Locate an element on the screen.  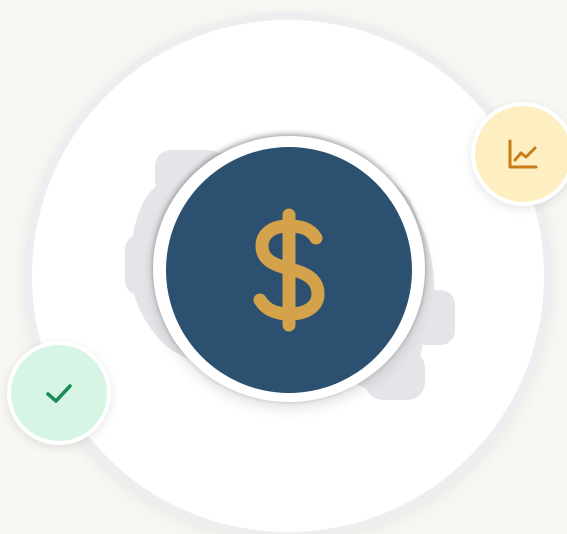
check-badge is located at coordinates (59, 393).